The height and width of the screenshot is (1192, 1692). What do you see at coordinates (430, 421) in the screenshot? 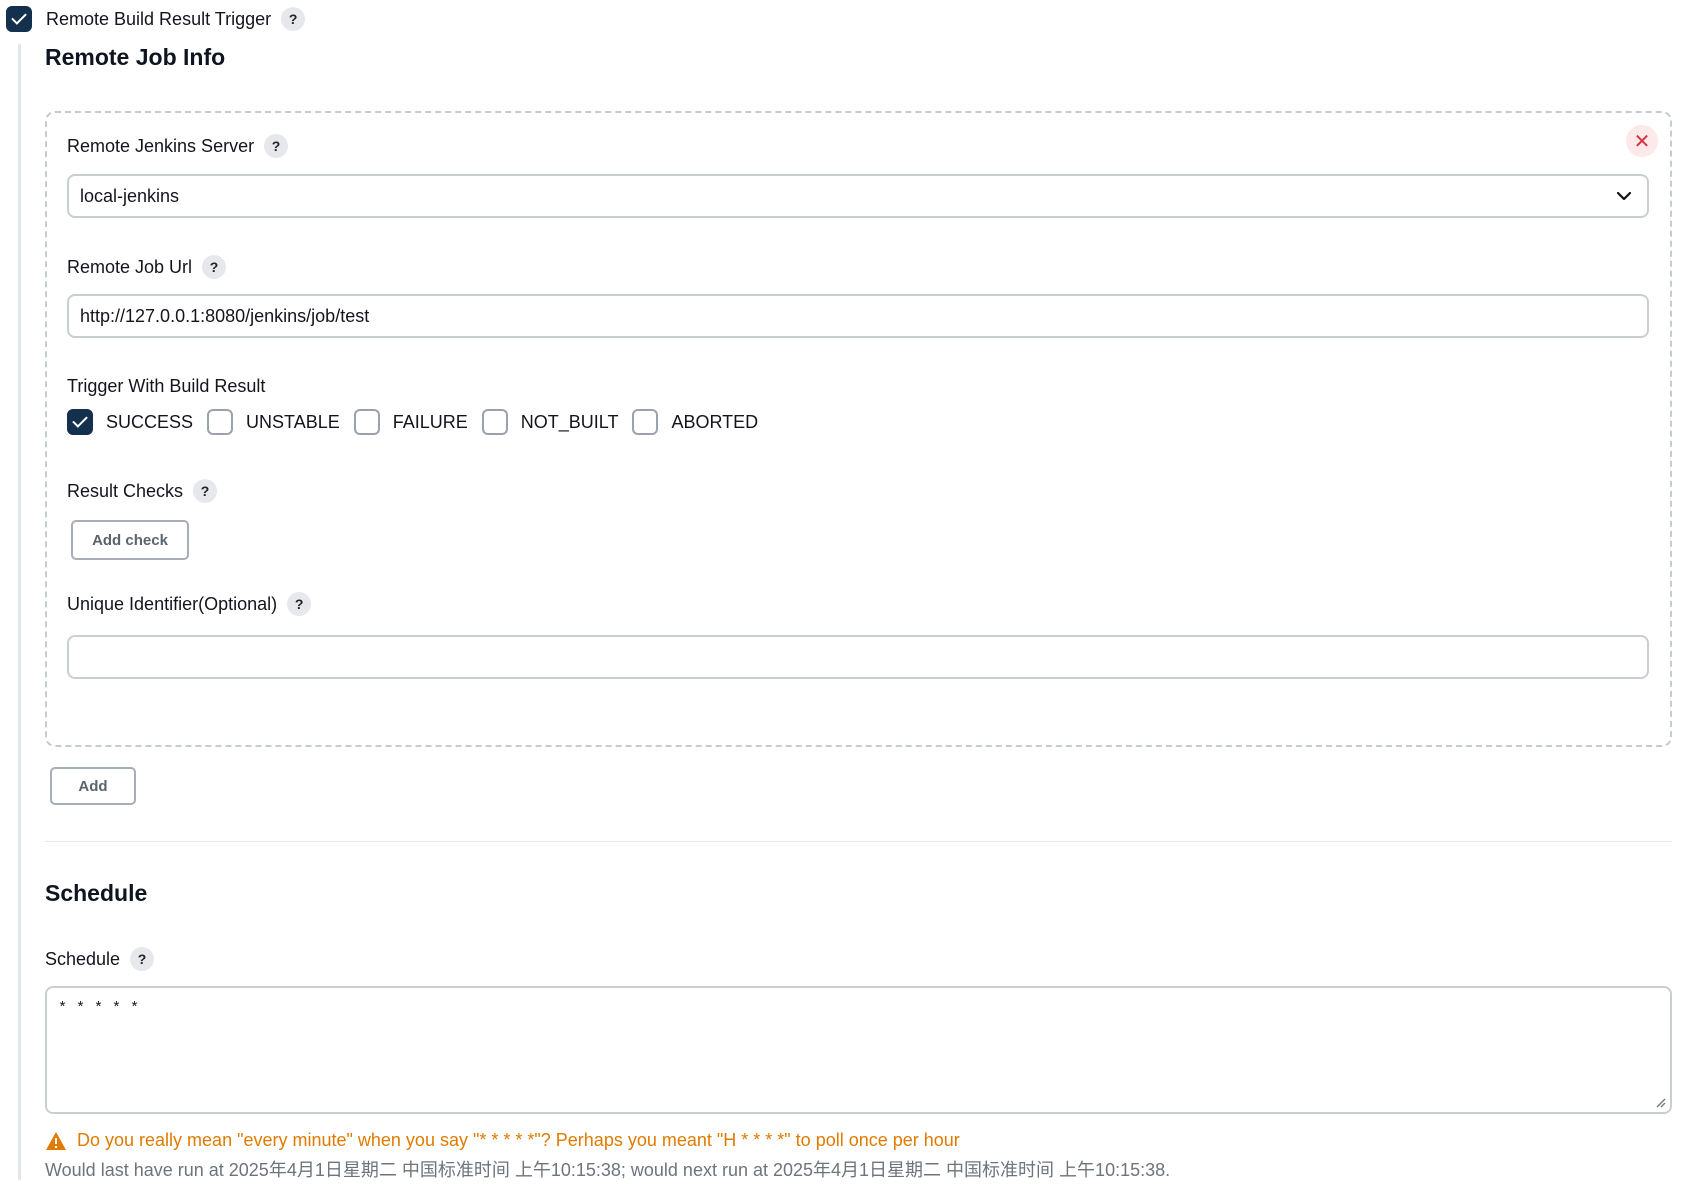
I see `result-failure-label: FAILURE` at bounding box center [430, 421].